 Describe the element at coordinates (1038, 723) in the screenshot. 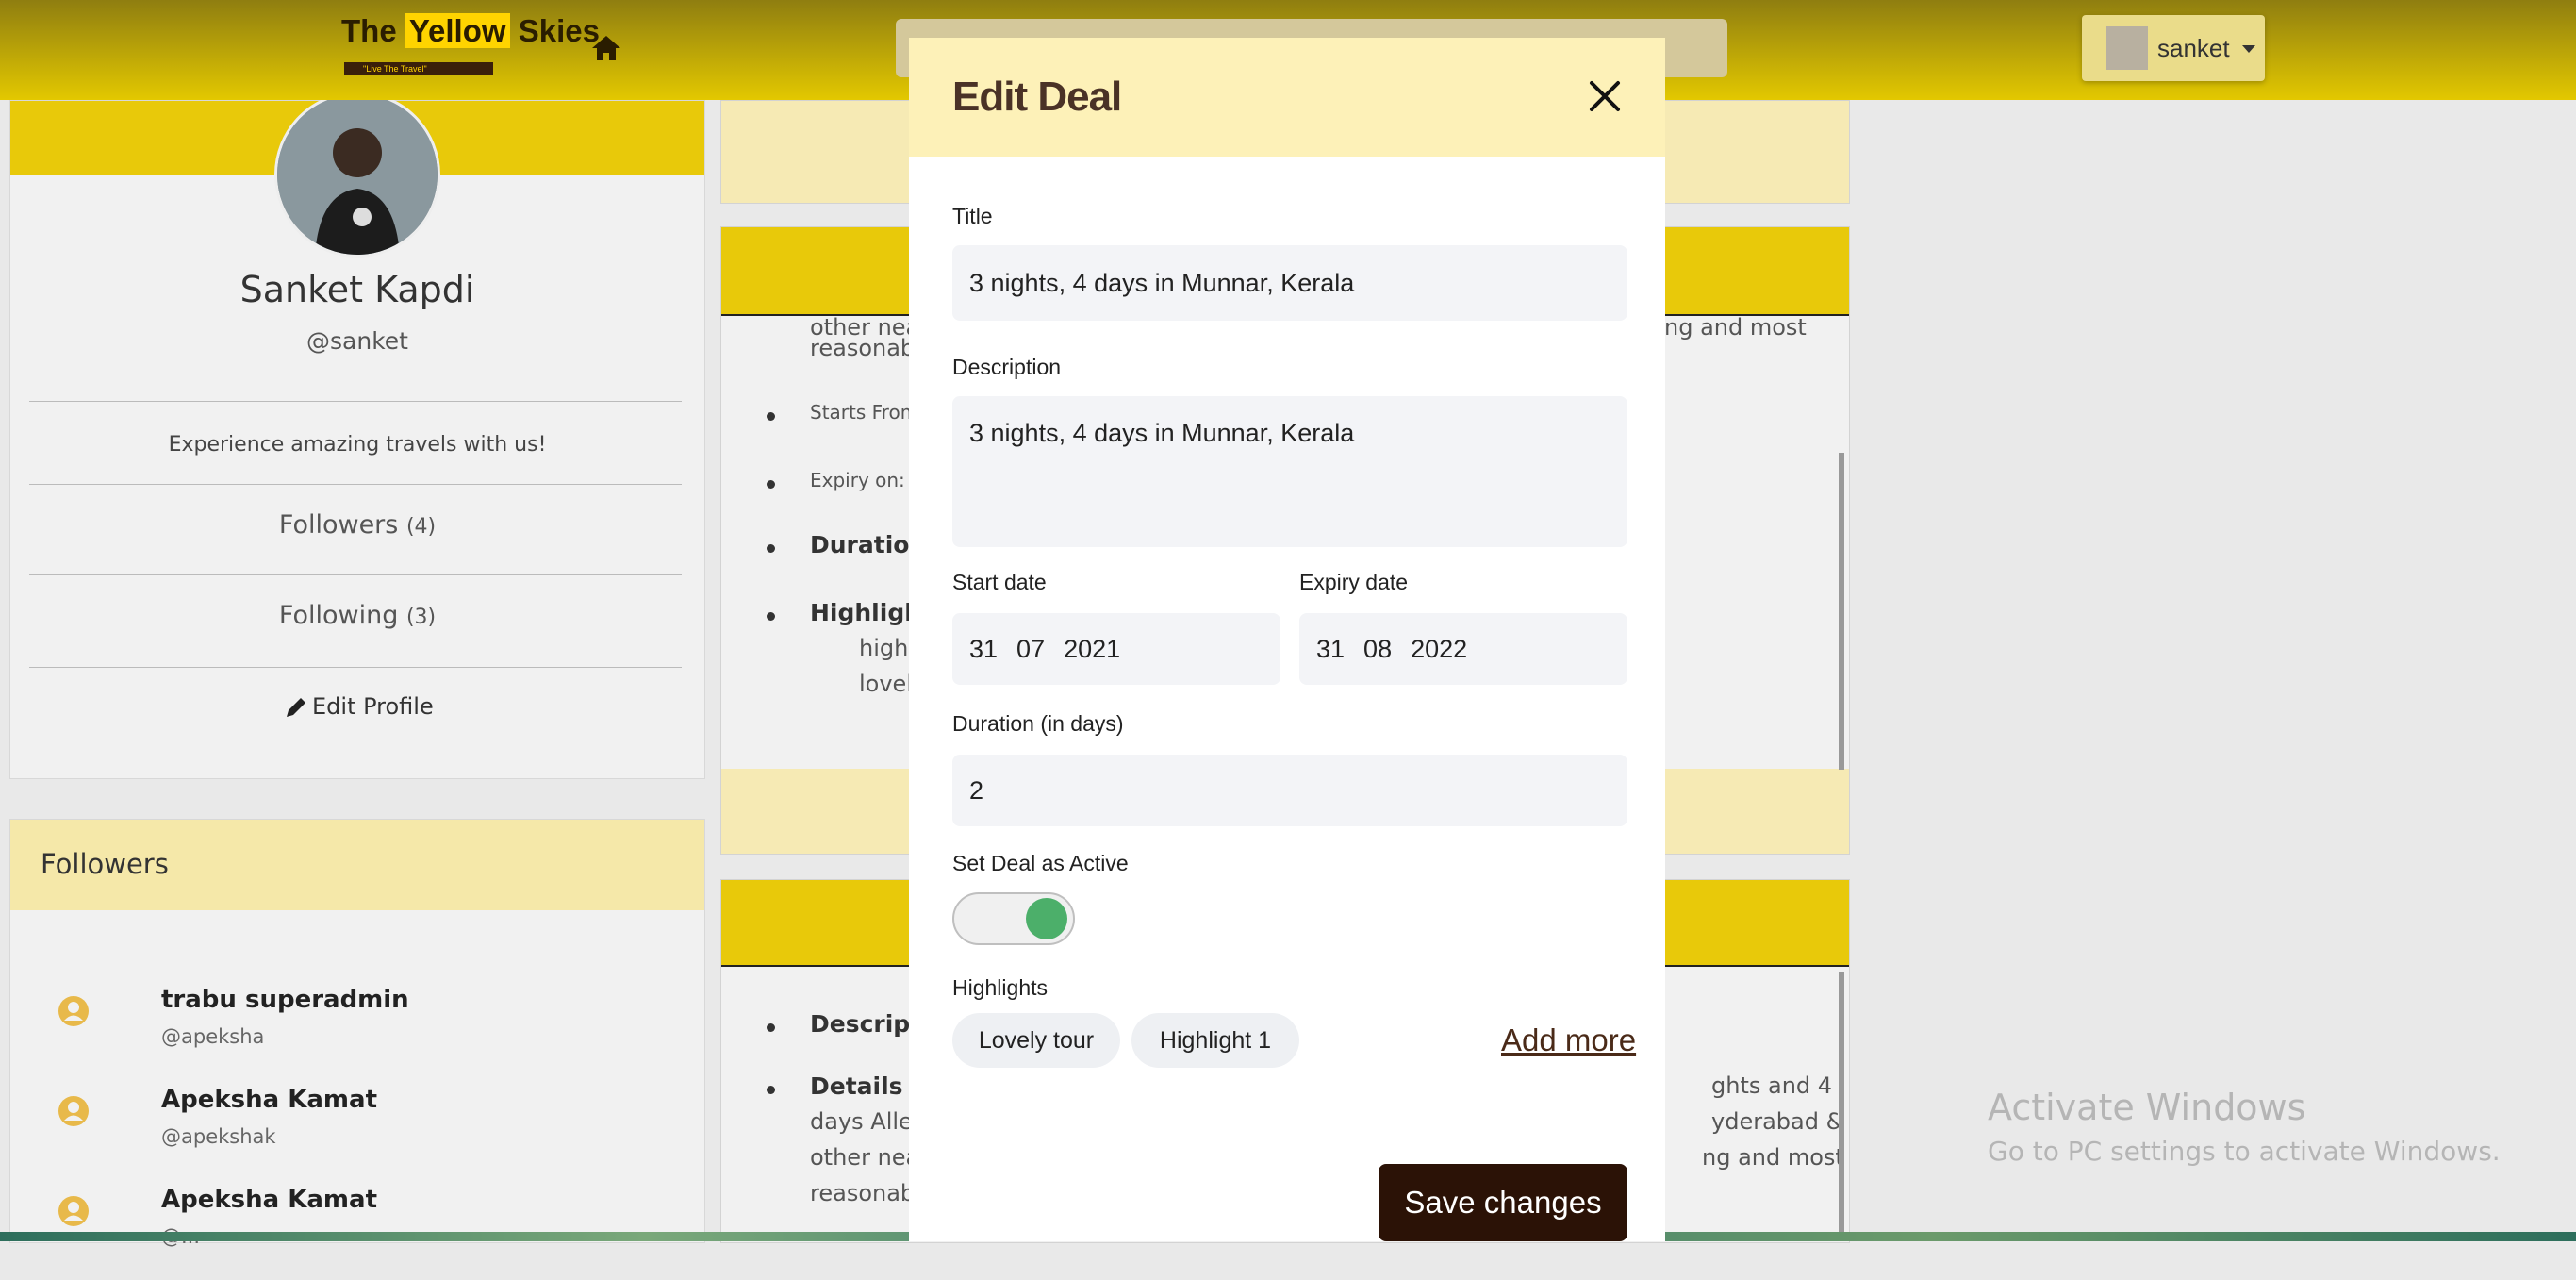

I see `duration-label: Duration (in days)` at that location.